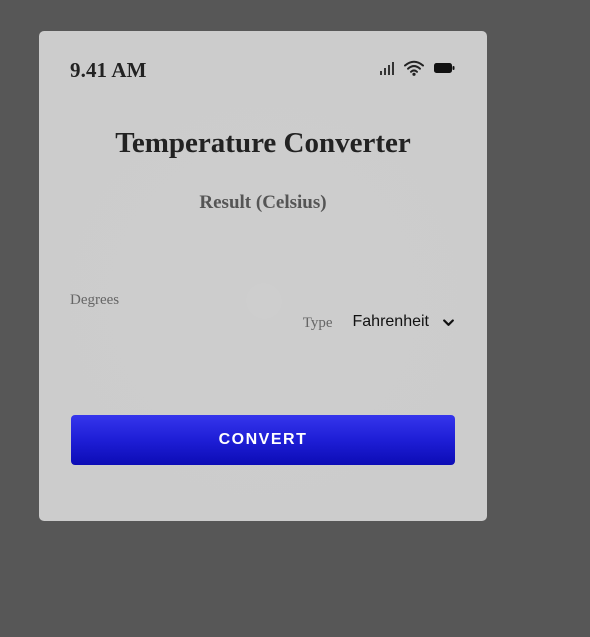 The height and width of the screenshot is (637, 590). What do you see at coordinates (263, 202) in the screenshot?
I see `result-label: Result (Celsius)` at bounding box center [263, 202].